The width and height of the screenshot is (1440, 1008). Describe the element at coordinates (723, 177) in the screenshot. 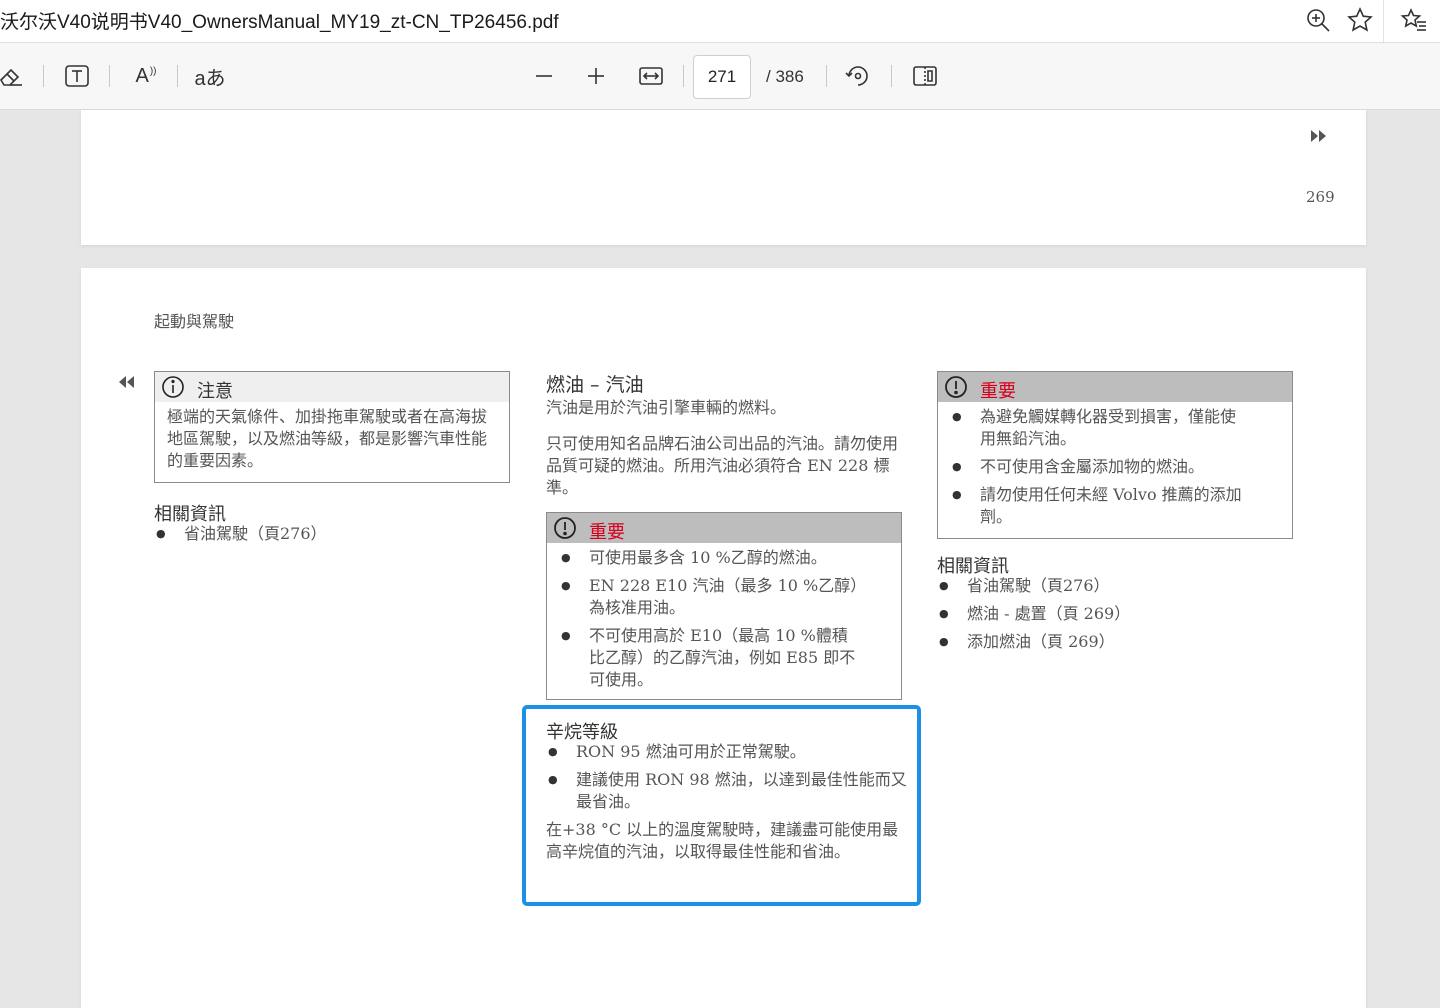

I see `pdf-page-269: 269` at that location.